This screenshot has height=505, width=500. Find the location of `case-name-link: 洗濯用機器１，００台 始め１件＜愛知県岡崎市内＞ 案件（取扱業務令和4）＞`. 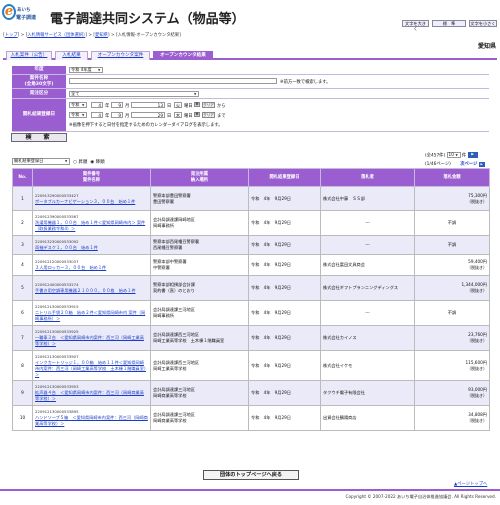

case-name-link: 洗濯用機器１，００台 始め１件＜愛知県岡崎市内＞ 案件（取扱業務令和4）＞ is located at coordinates (91, 226).